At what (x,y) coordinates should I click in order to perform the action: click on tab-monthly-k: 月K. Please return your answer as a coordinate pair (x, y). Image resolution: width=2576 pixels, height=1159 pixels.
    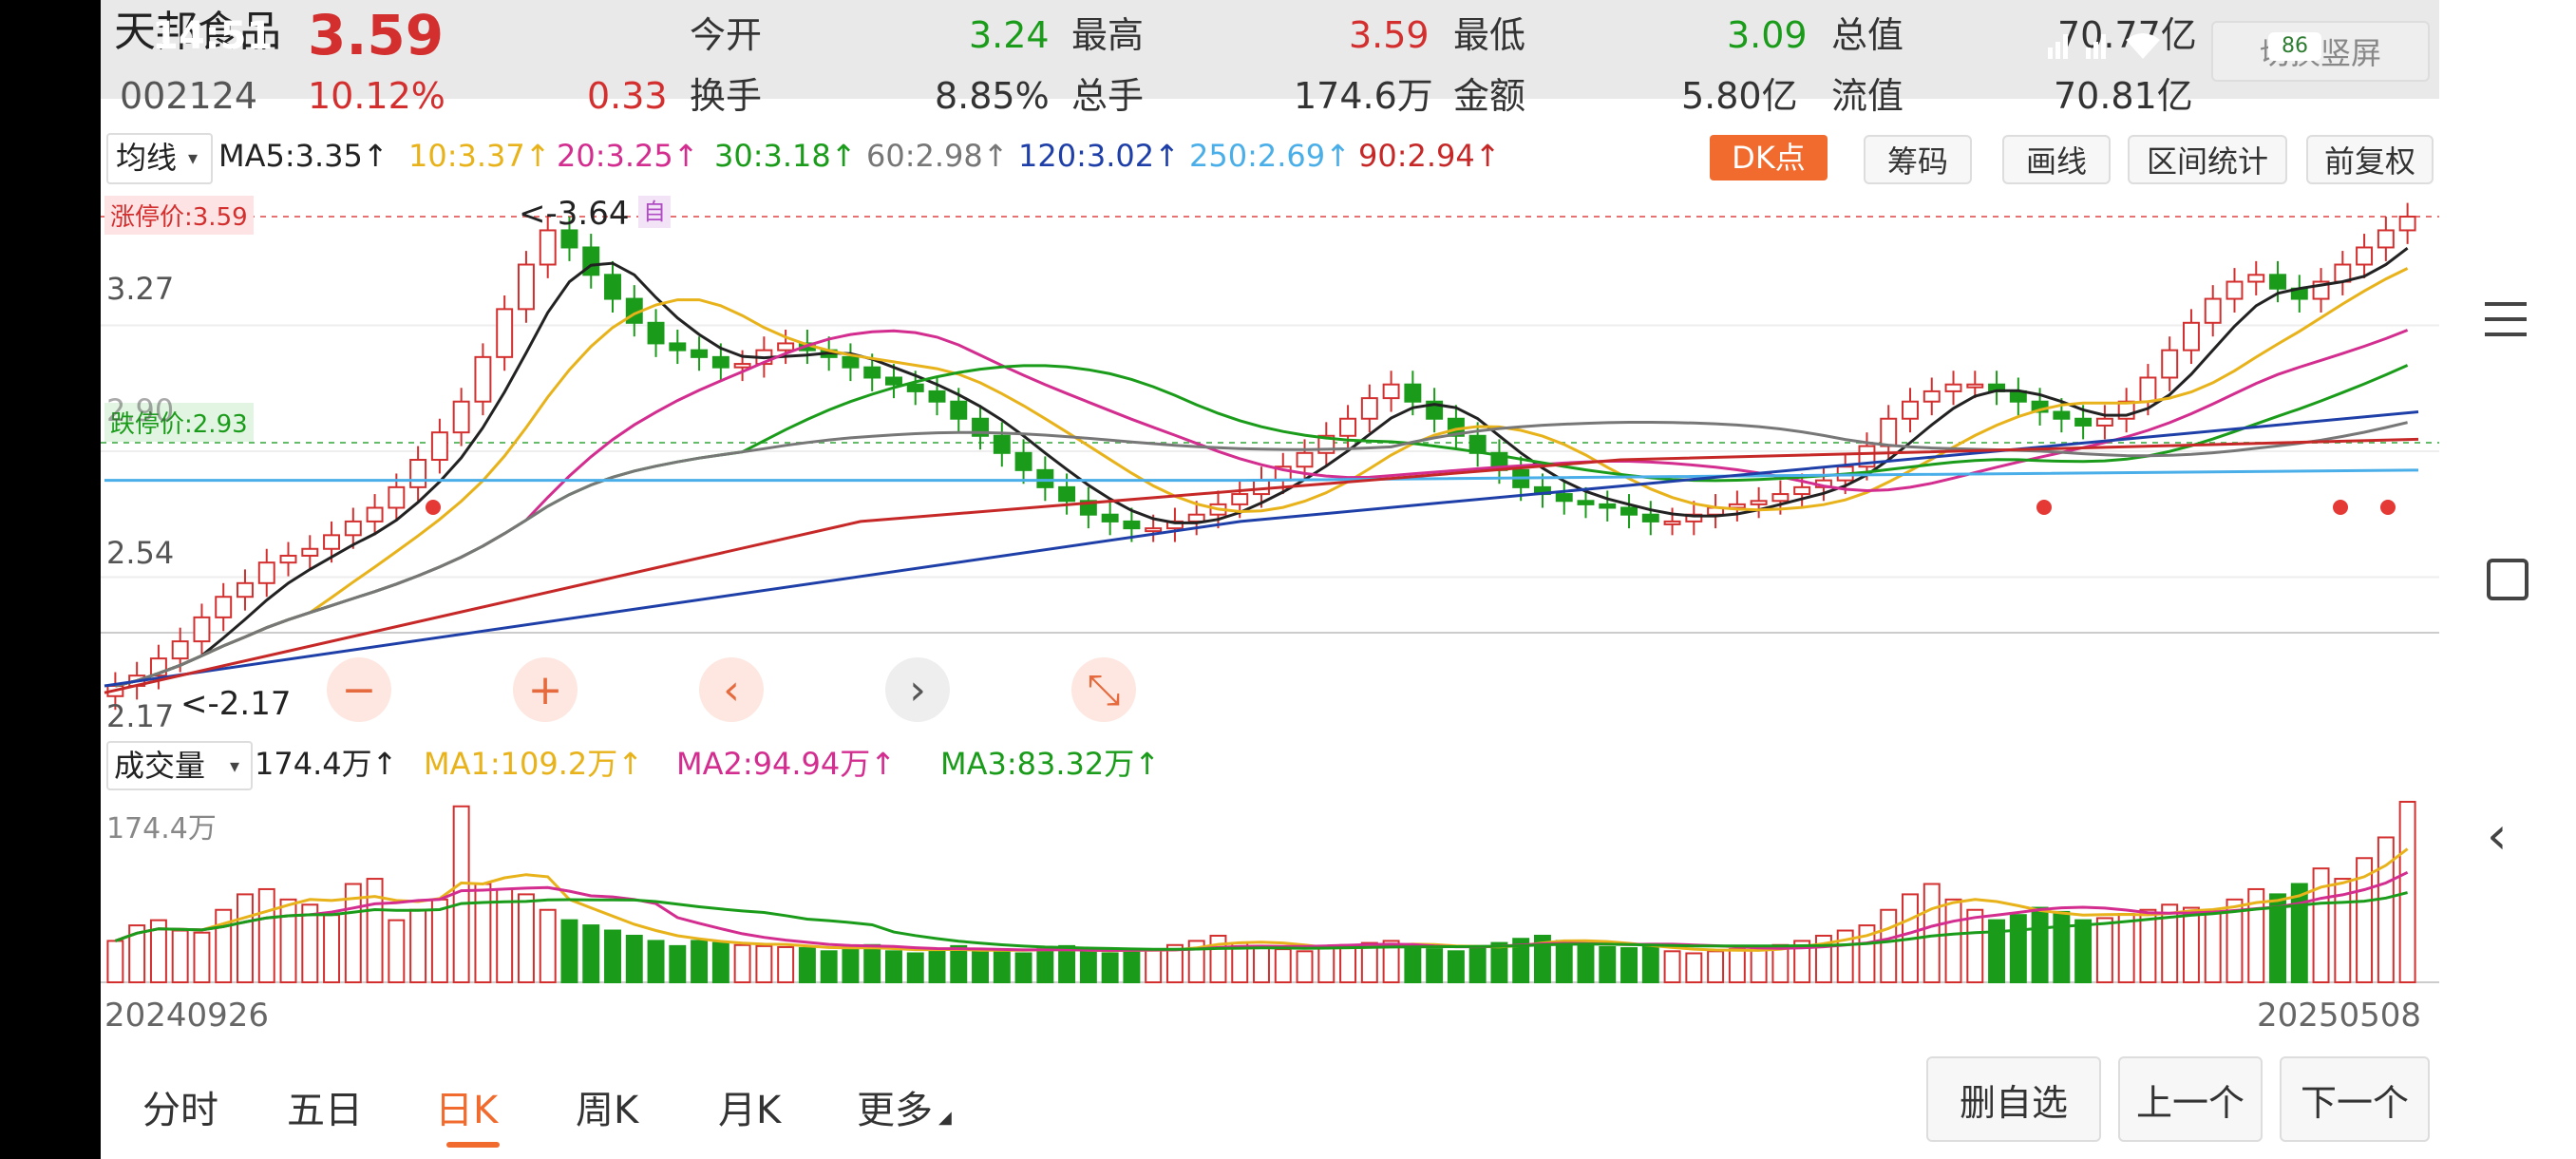
    Looking at the image, I should click on (749, 1106).